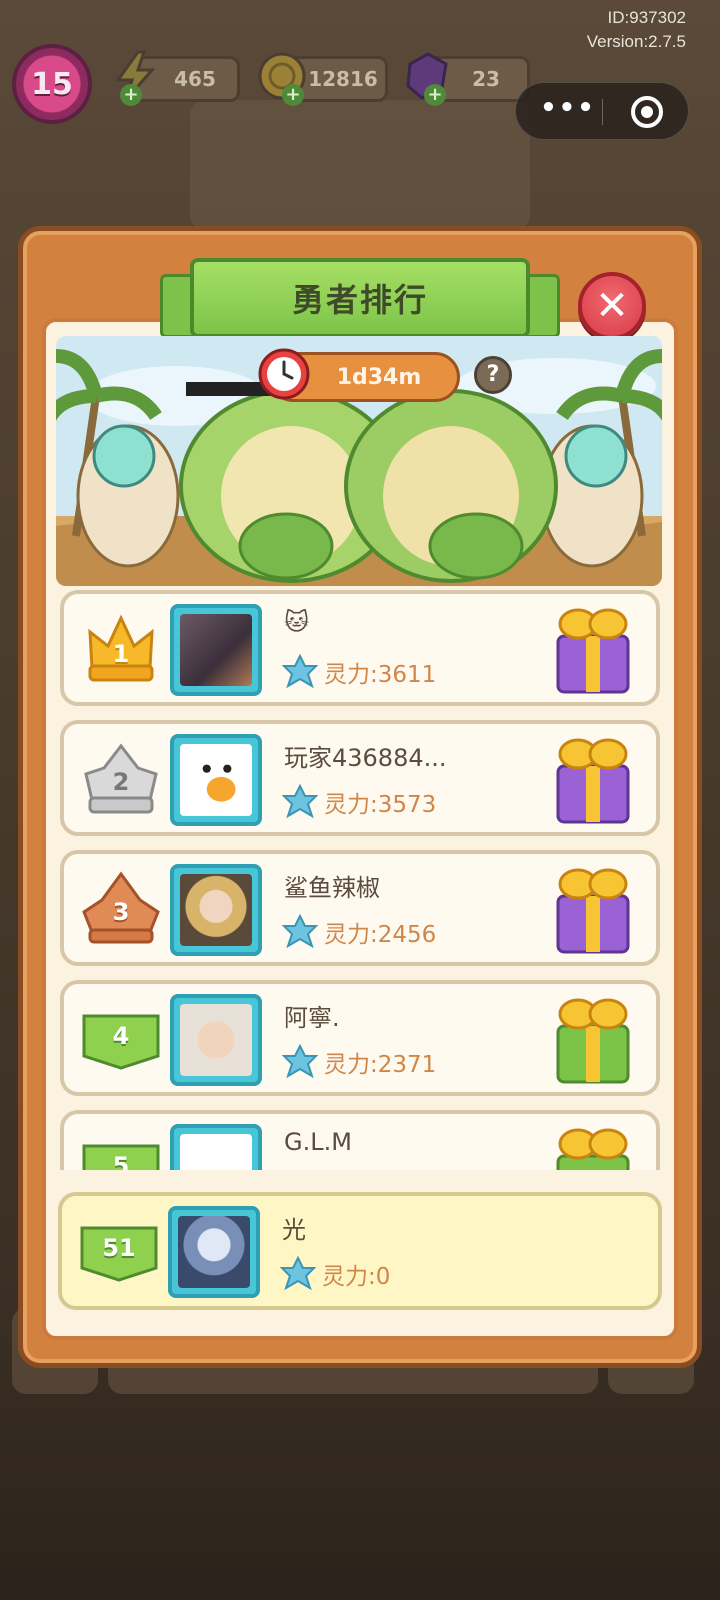 This screenshot has height=1600, width=720. I want to click on green-rank-badge: 4, so click(121, 1038).